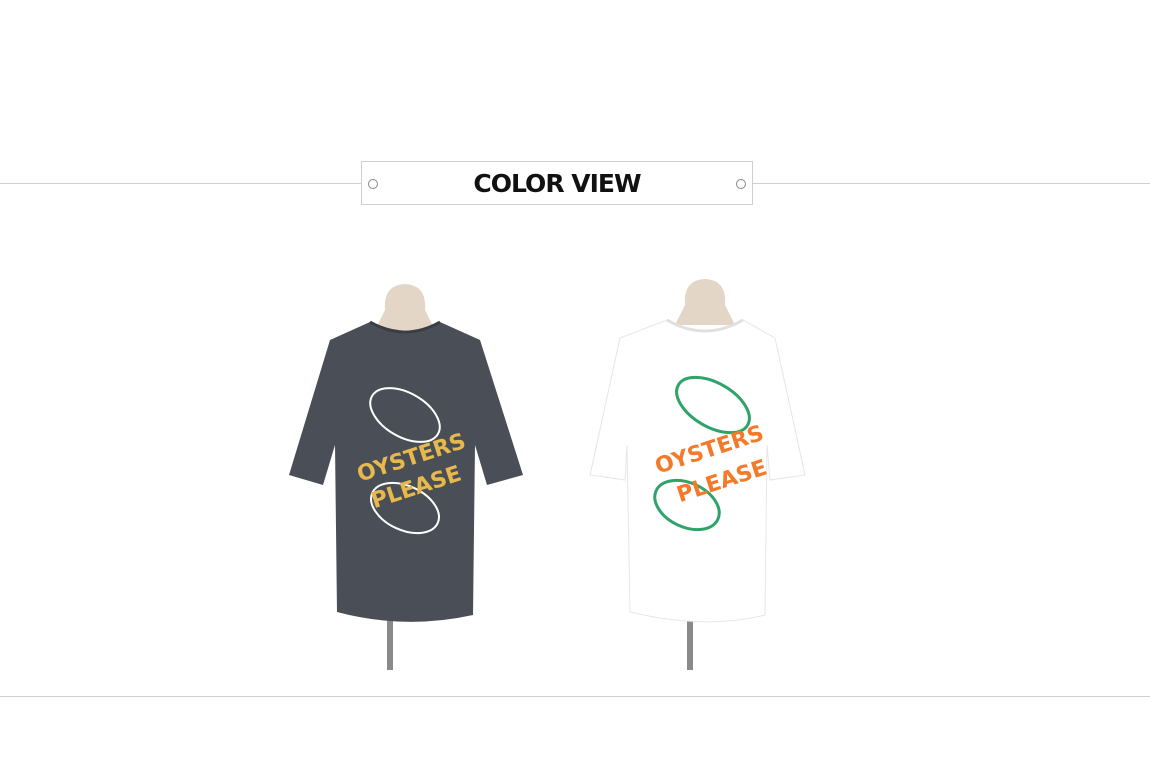  I want to click on tshirt-body, so click(697, 471).